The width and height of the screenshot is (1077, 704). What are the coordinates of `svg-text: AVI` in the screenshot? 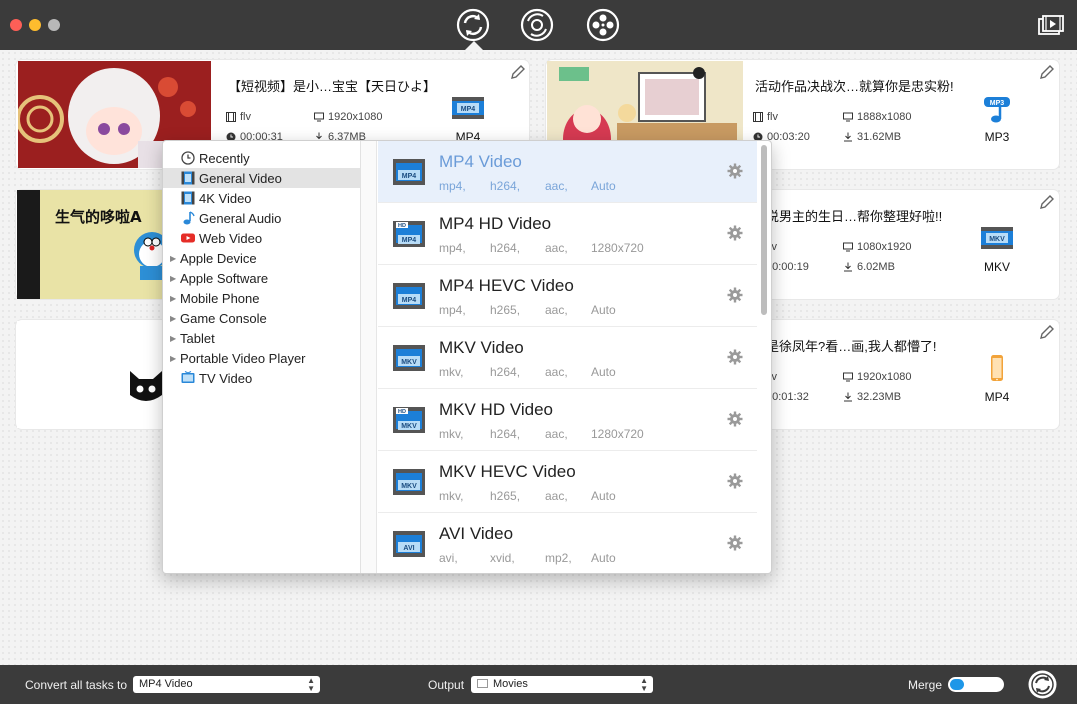 It's located at (408, 548).